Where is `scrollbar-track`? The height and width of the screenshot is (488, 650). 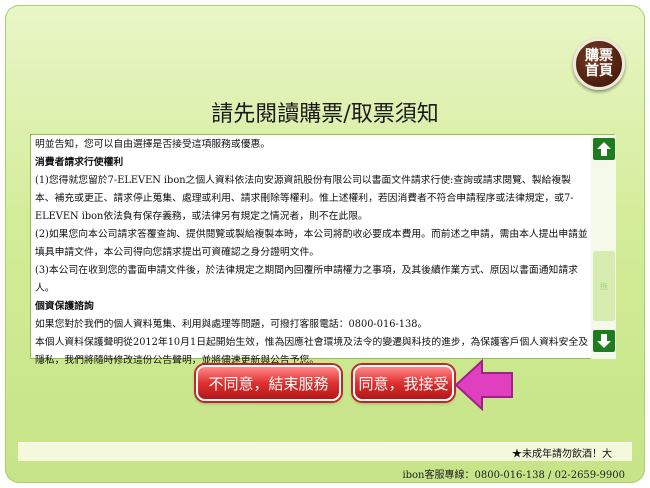 scrollbar-track is located at coordinates (603, 247).